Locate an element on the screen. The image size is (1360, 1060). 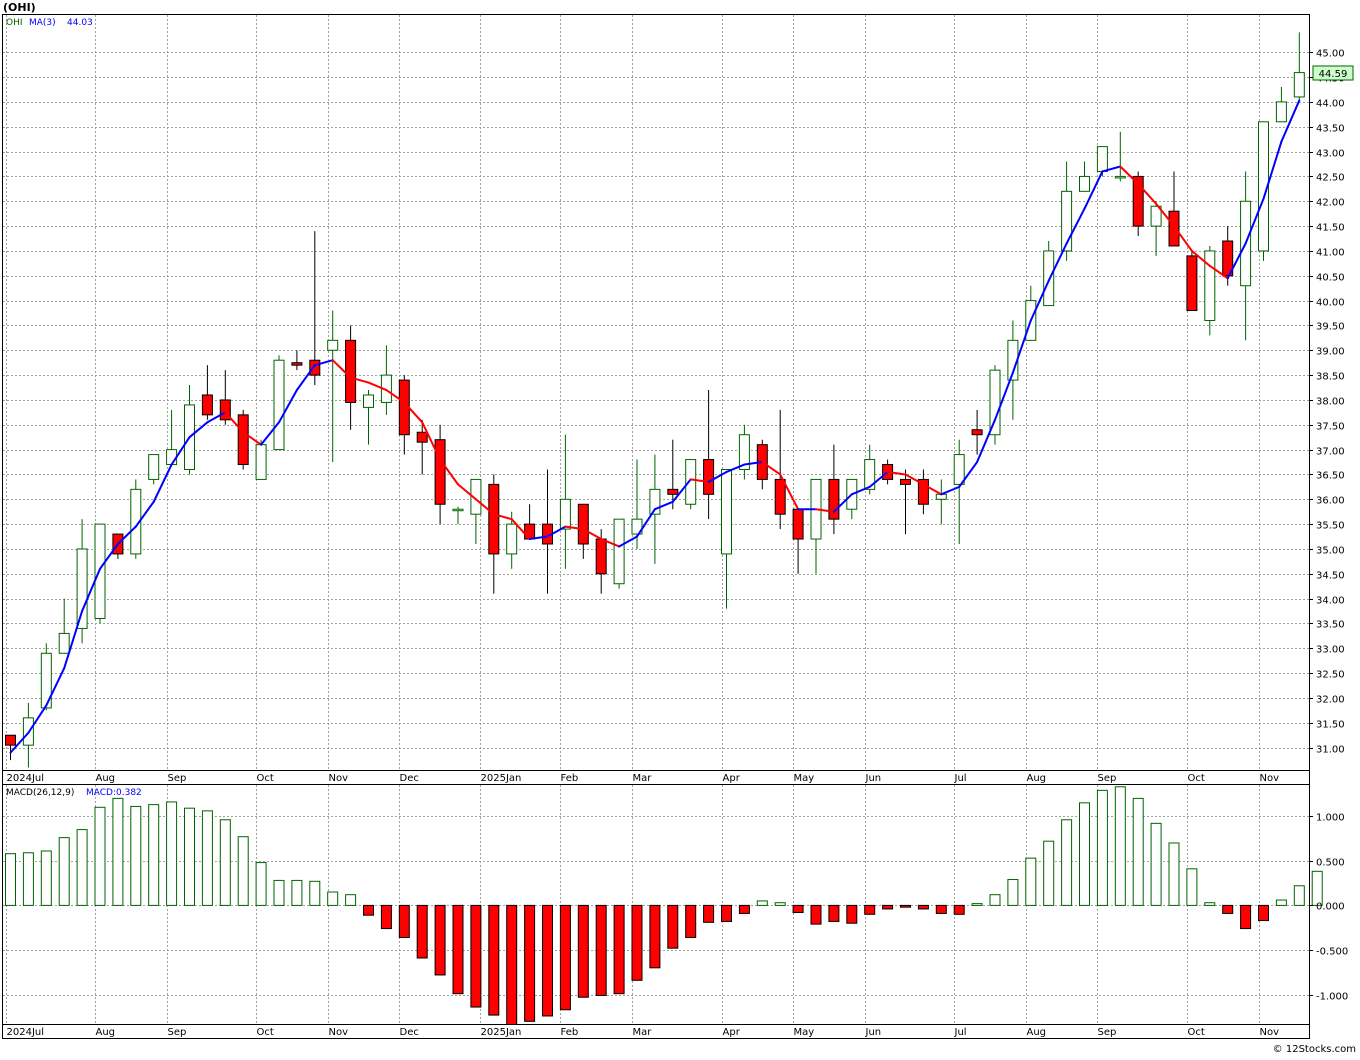
price-tick-label: 33.00 is located at coordinates (1330, 650).